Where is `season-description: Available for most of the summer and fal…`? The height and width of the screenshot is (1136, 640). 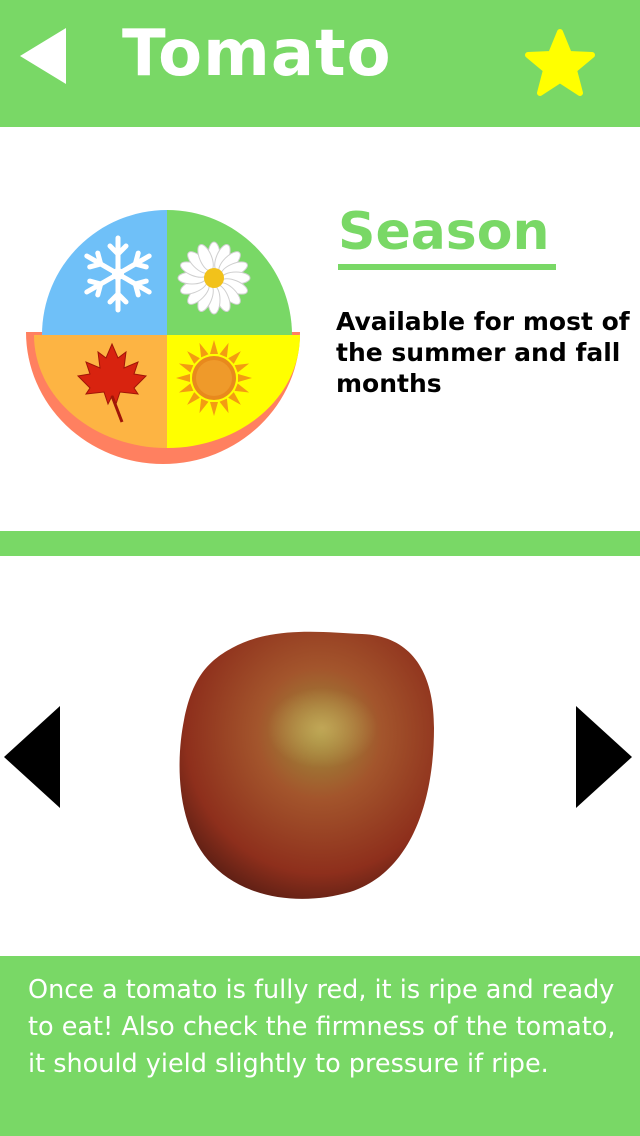
season-description: Available for most of the summer and fal… is located at coordinates (483, 352).